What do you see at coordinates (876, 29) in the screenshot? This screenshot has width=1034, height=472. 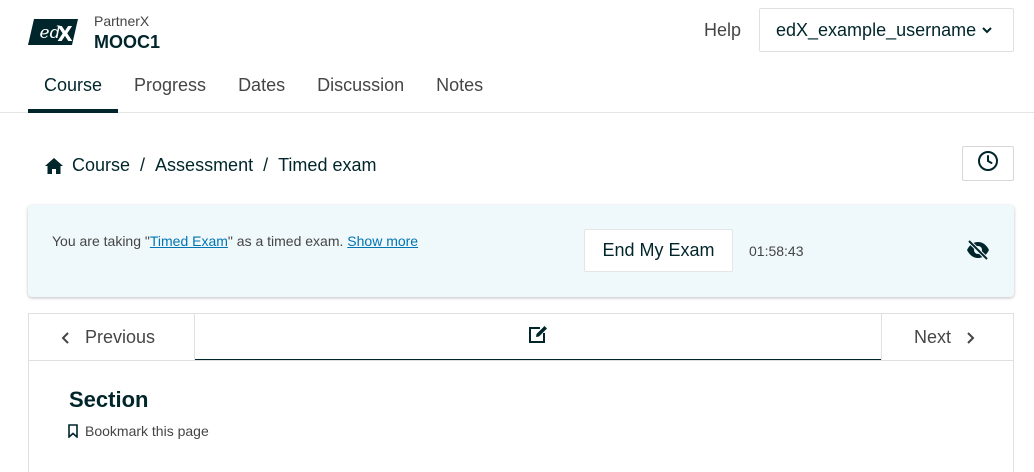 I see `username-label: edX_example_username` at bounding box center [876, 29].